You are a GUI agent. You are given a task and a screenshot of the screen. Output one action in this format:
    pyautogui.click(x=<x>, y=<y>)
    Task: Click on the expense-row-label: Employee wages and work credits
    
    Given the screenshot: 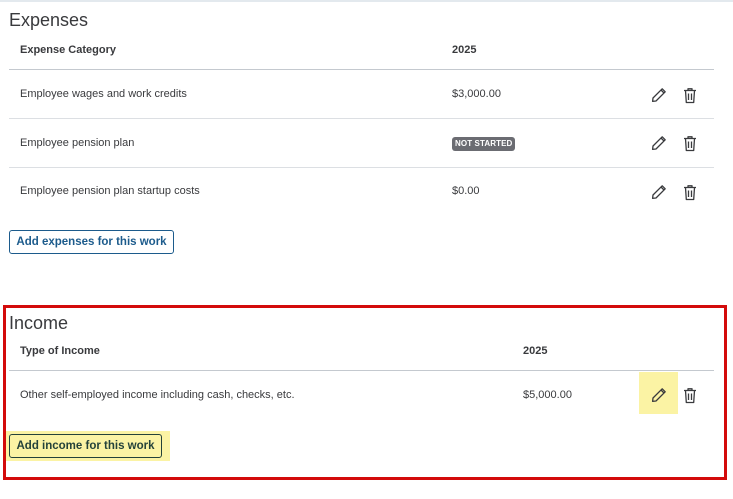 What is the action you would take?
    pyautogui.click(x=103, y=94)
    